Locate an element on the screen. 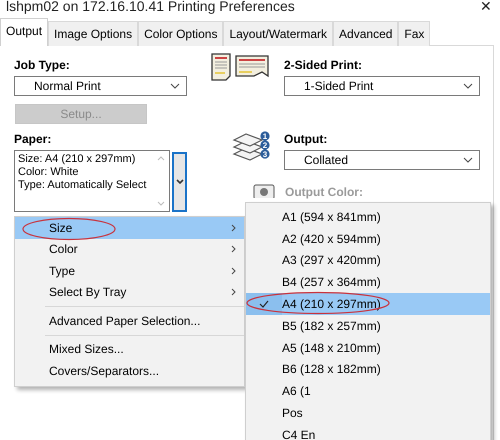 This screenshot has height=440, width=500. close-button: ✕ is located at coordinates (486, 8).